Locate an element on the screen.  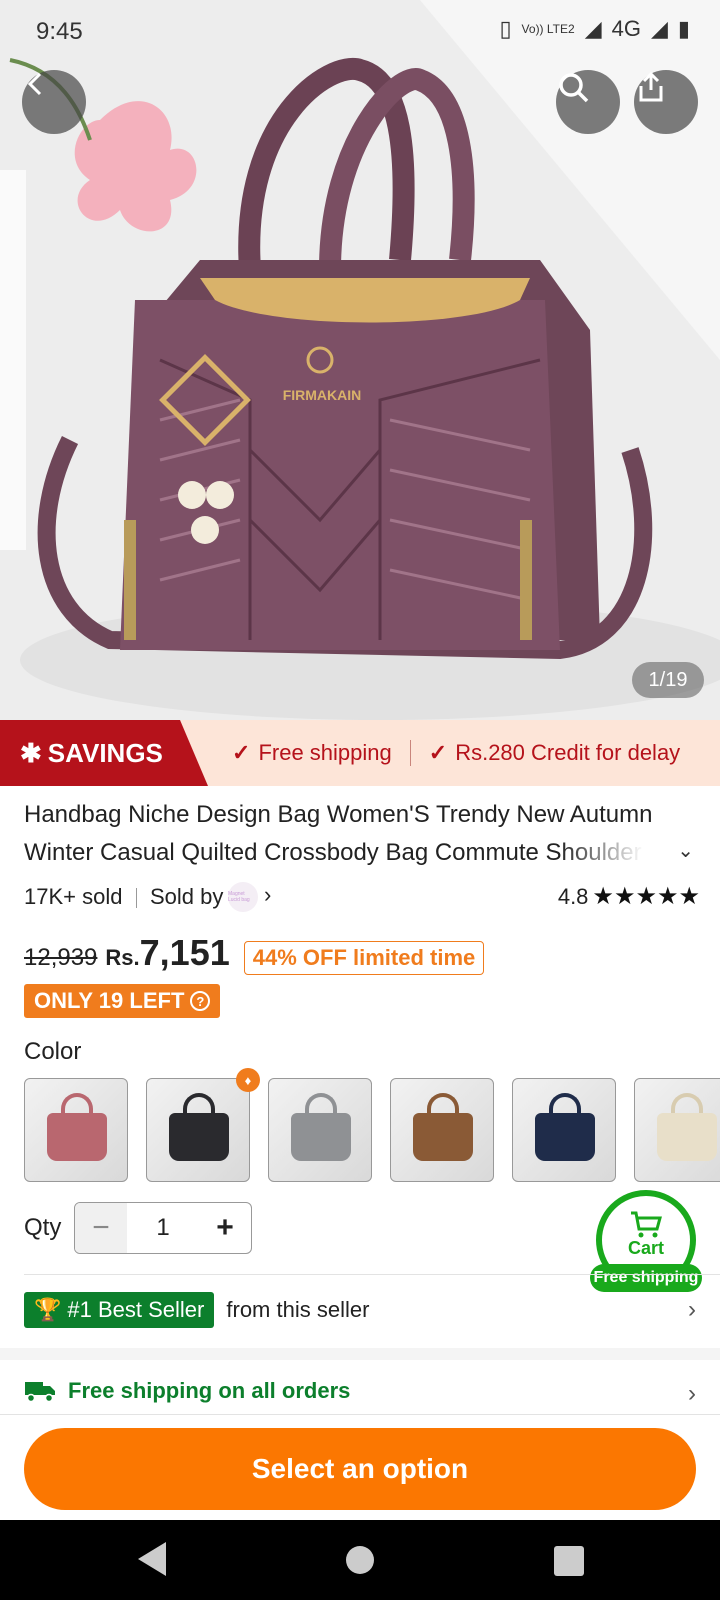
shipping-row: Free shipping on all orders is located at coordinates (187, 1391).